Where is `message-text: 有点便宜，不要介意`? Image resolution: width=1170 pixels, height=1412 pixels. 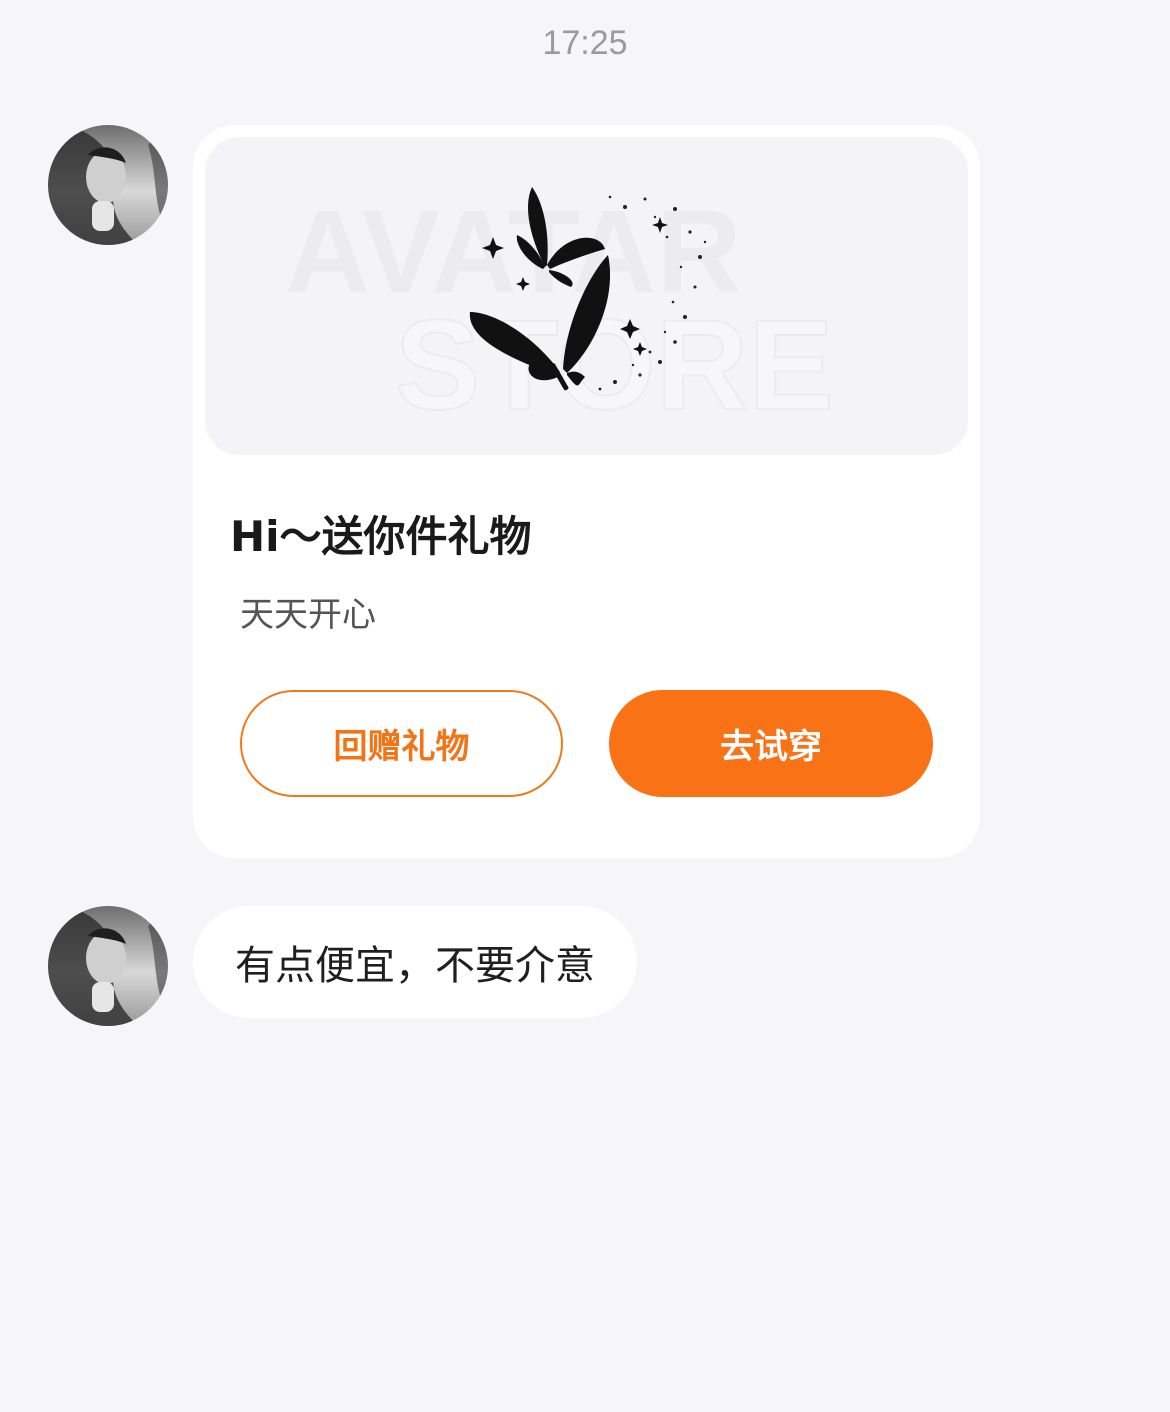
message-text: 有点便宜，不要介意 is located at coordinates (415, 966).